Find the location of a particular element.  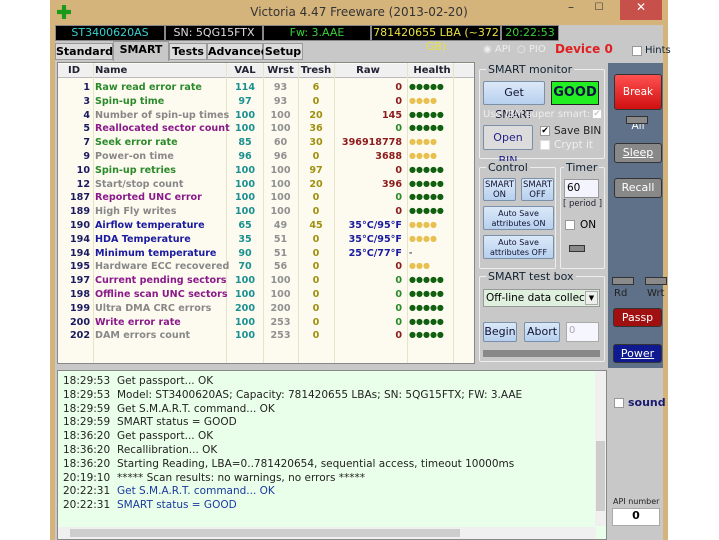

sound-checkbox is located at coordinates (619, 403).